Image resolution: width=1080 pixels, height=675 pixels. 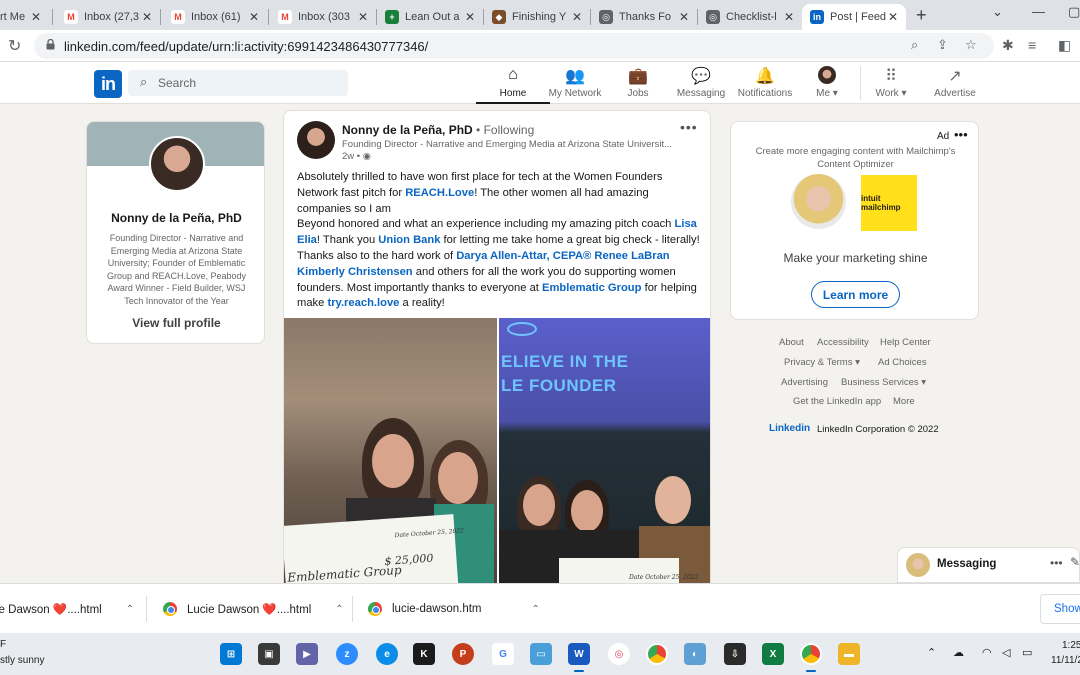 I want to click on nav-me: Me ▾, so click(x=827, y=85).